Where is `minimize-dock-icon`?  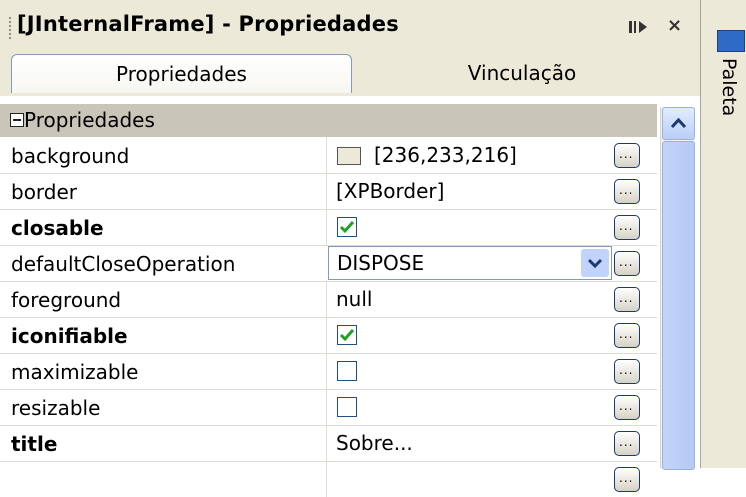
minimize-dock-icon is located at coordinates (639, 27).